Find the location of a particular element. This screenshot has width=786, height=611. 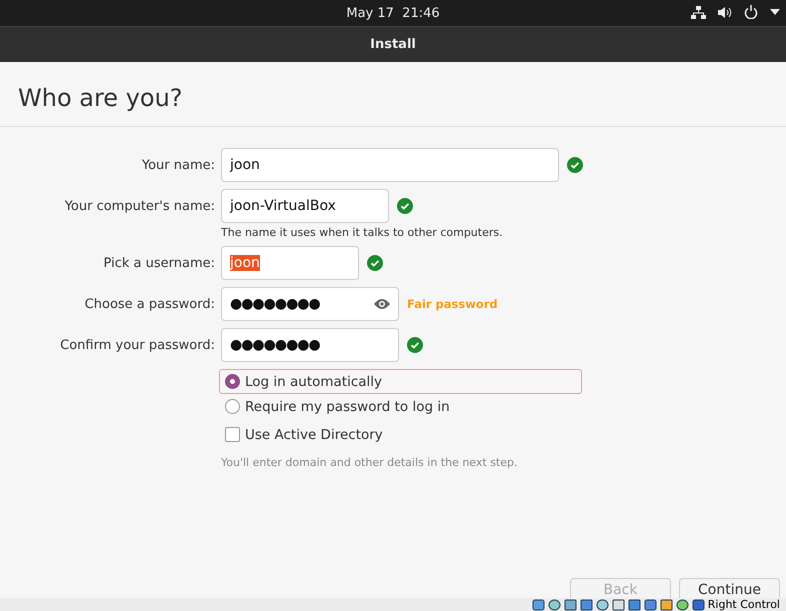

continue-button: Continue is located at coordinates (729, 588).